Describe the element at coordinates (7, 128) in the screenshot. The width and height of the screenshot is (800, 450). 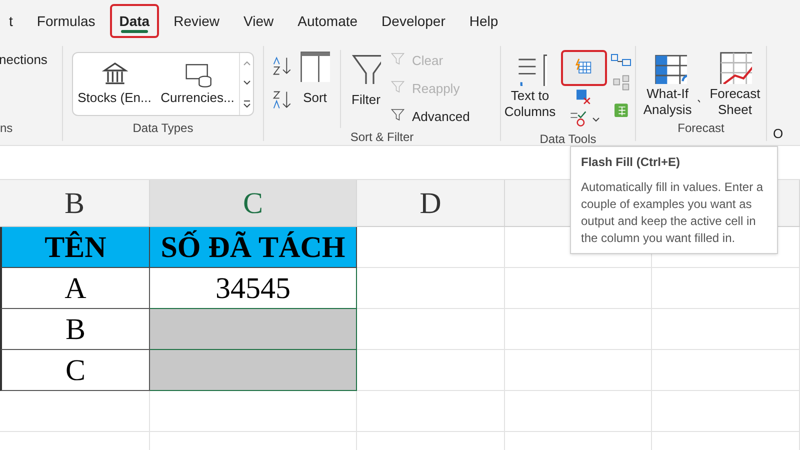
I see `group-label: ns` at that location.